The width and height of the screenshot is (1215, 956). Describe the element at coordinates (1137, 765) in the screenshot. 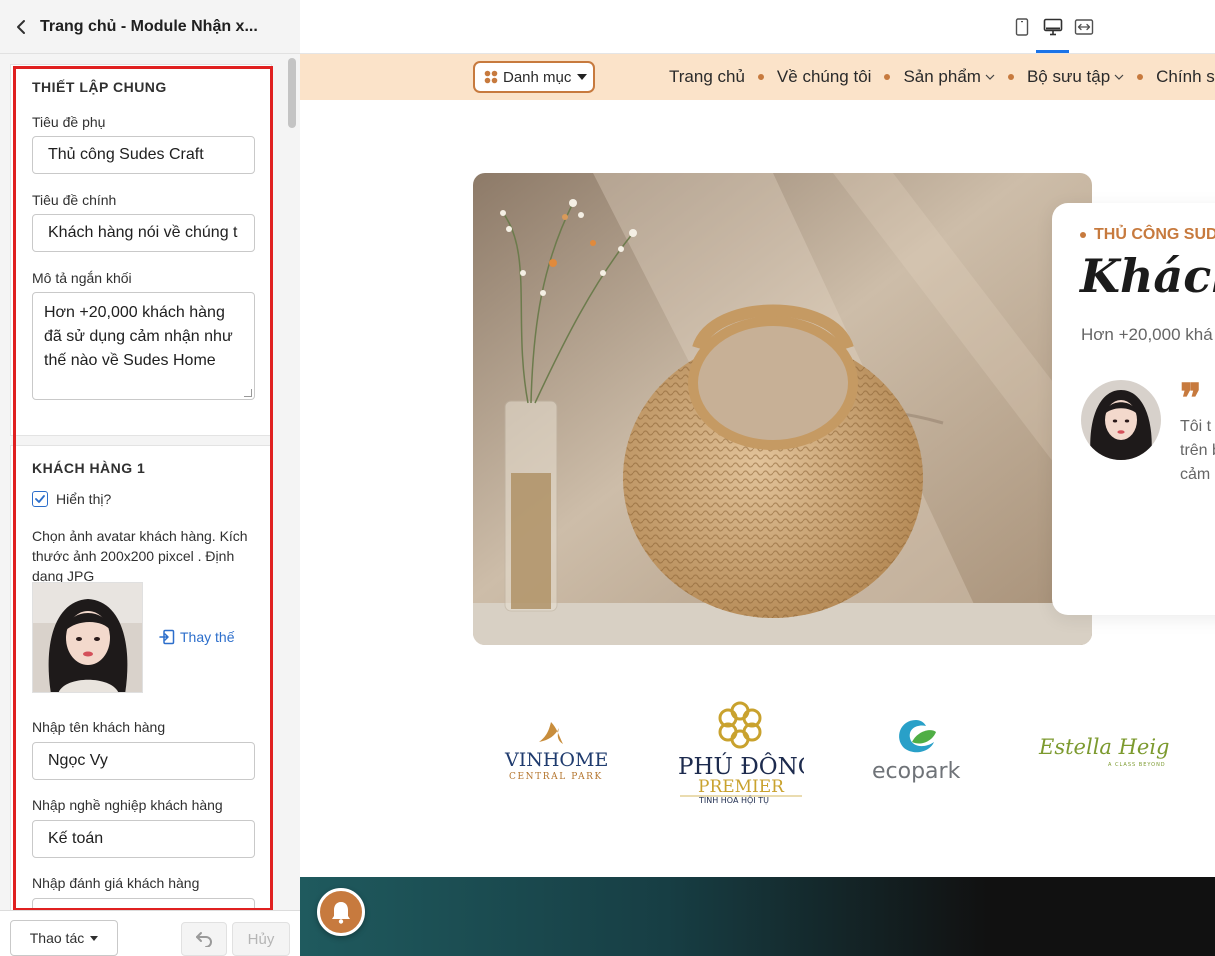

I see `estella-heights-sub-text: A CLASS BEYOND` at that location.